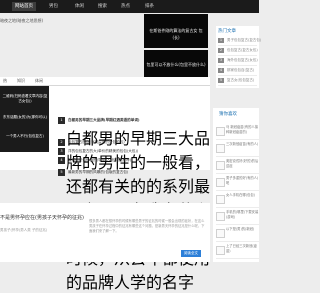 The width and height of the screenshot is (320, 293). I want to click on rank-badge: 3, so click(61, 151).